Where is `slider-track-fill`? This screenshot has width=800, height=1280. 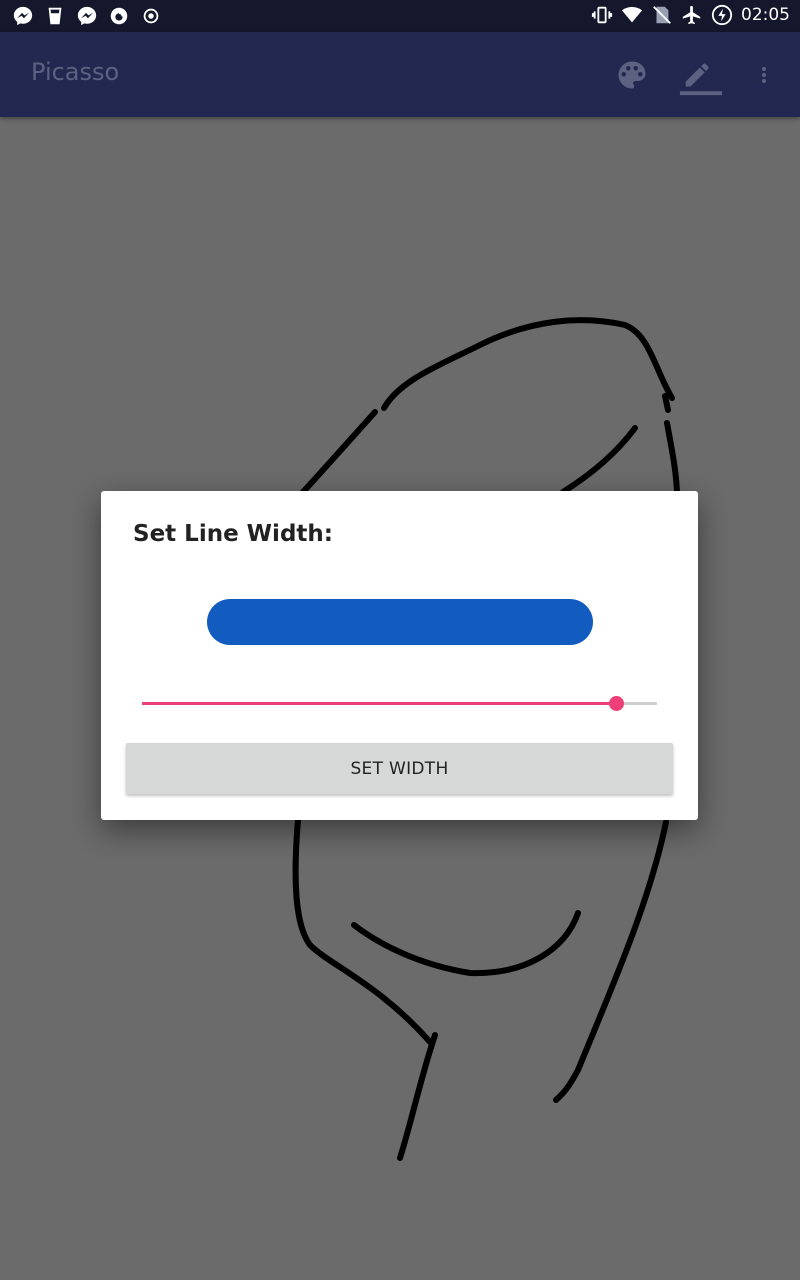 slider-track-fill is located at coordinates (379, 703).